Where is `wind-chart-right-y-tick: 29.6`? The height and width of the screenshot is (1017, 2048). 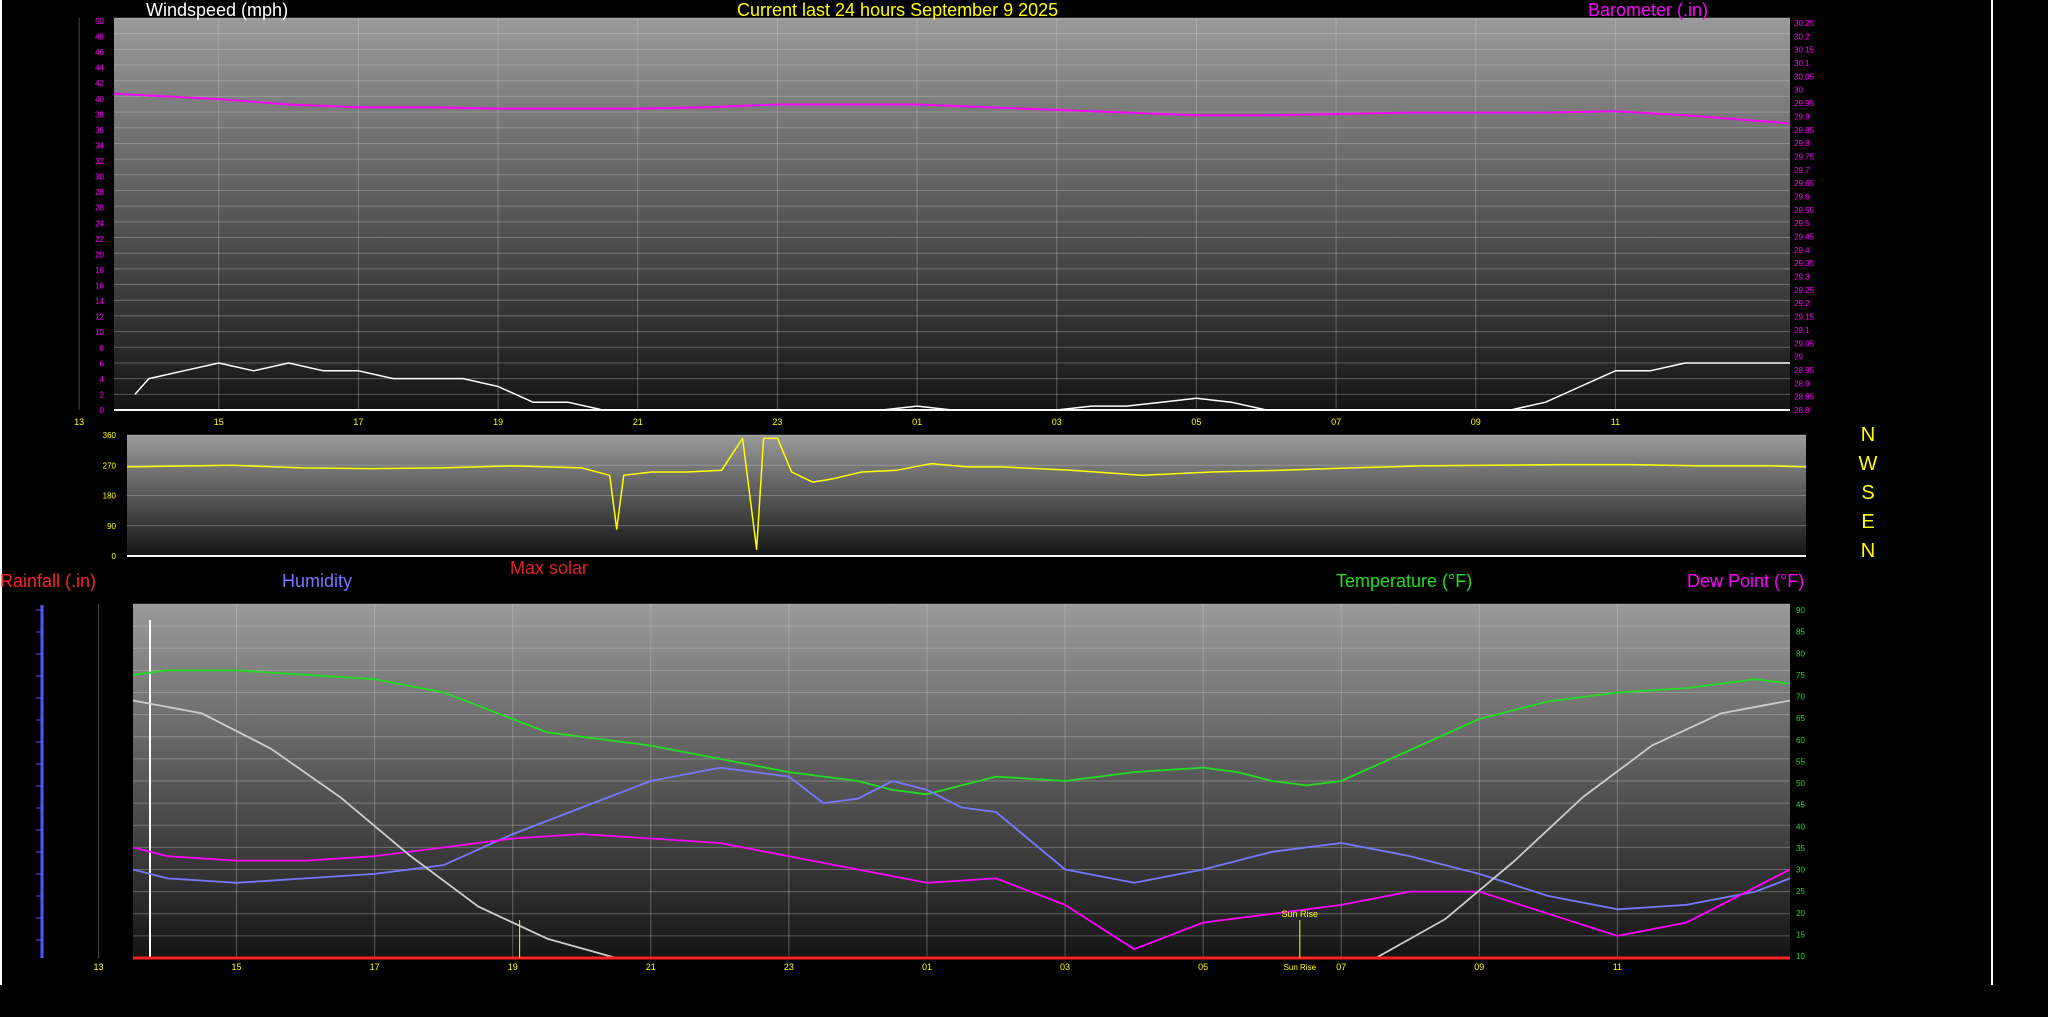
wind-chart-right-y-tick: 29.6 is located at coordinates (1802, 196).